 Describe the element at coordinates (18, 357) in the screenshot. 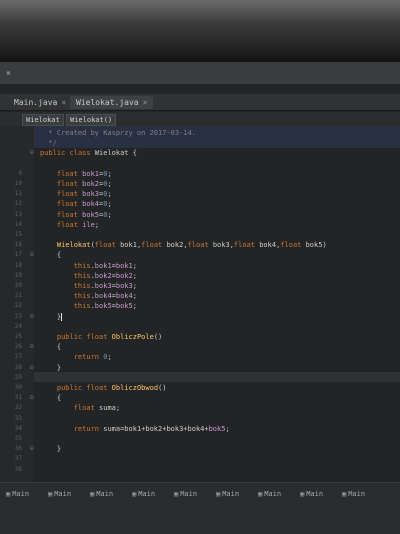

I see `line-number: 27` at that location.